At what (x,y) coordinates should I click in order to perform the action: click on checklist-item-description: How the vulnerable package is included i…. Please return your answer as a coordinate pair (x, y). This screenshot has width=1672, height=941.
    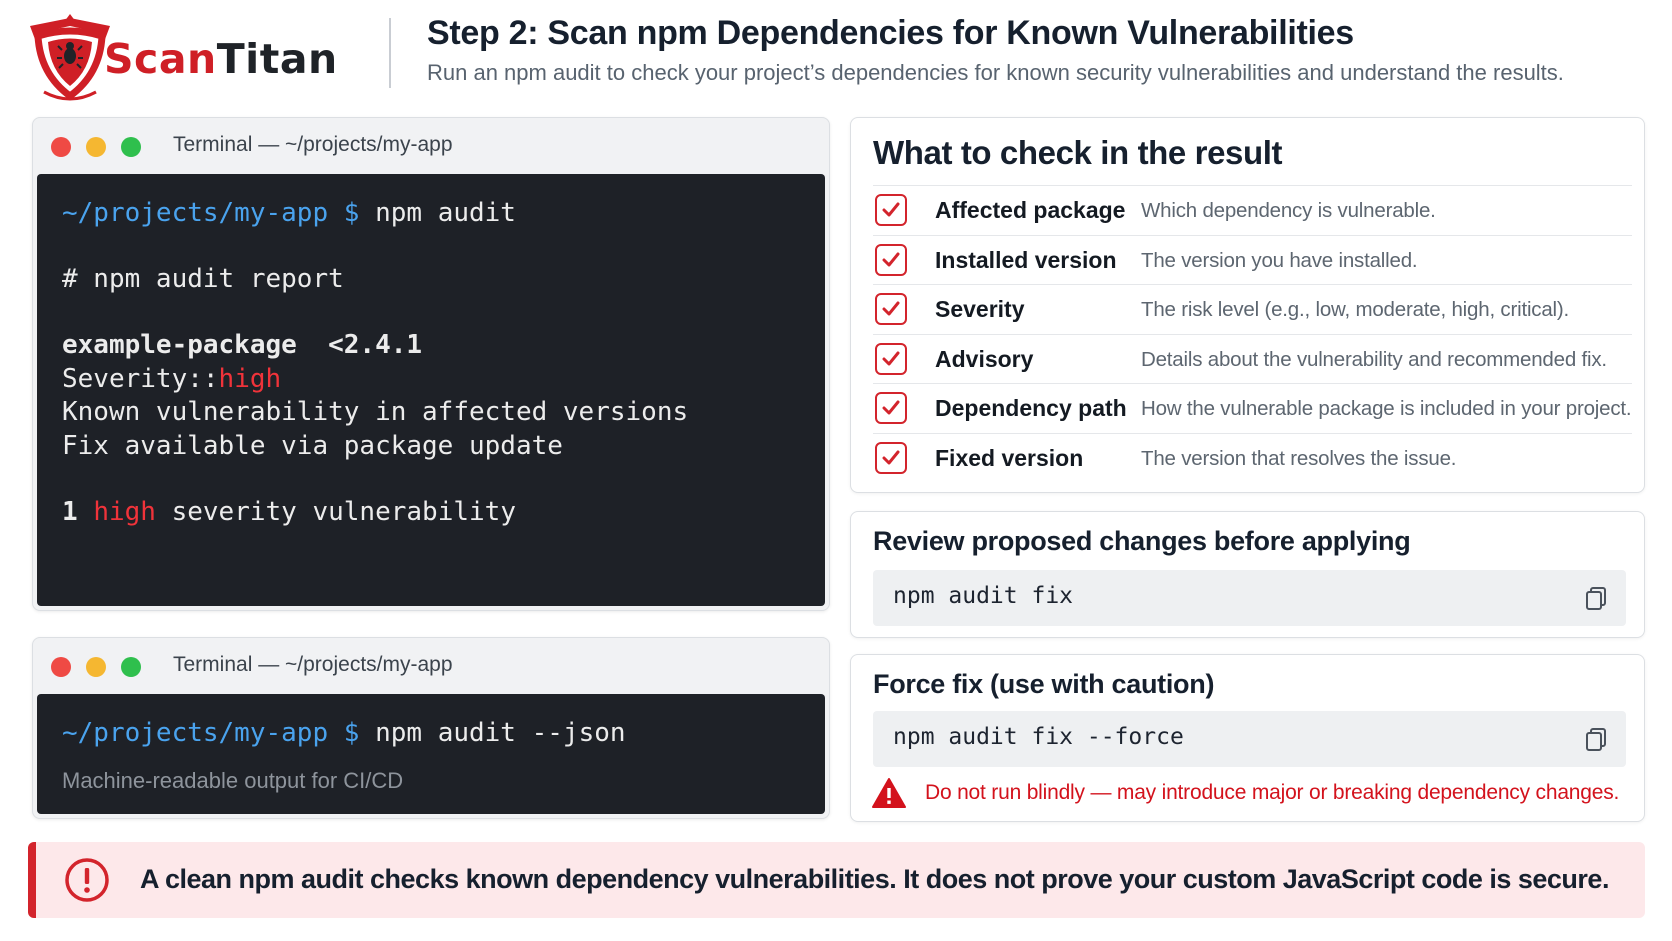
    Looking at the image, I should click on (1386, 408).